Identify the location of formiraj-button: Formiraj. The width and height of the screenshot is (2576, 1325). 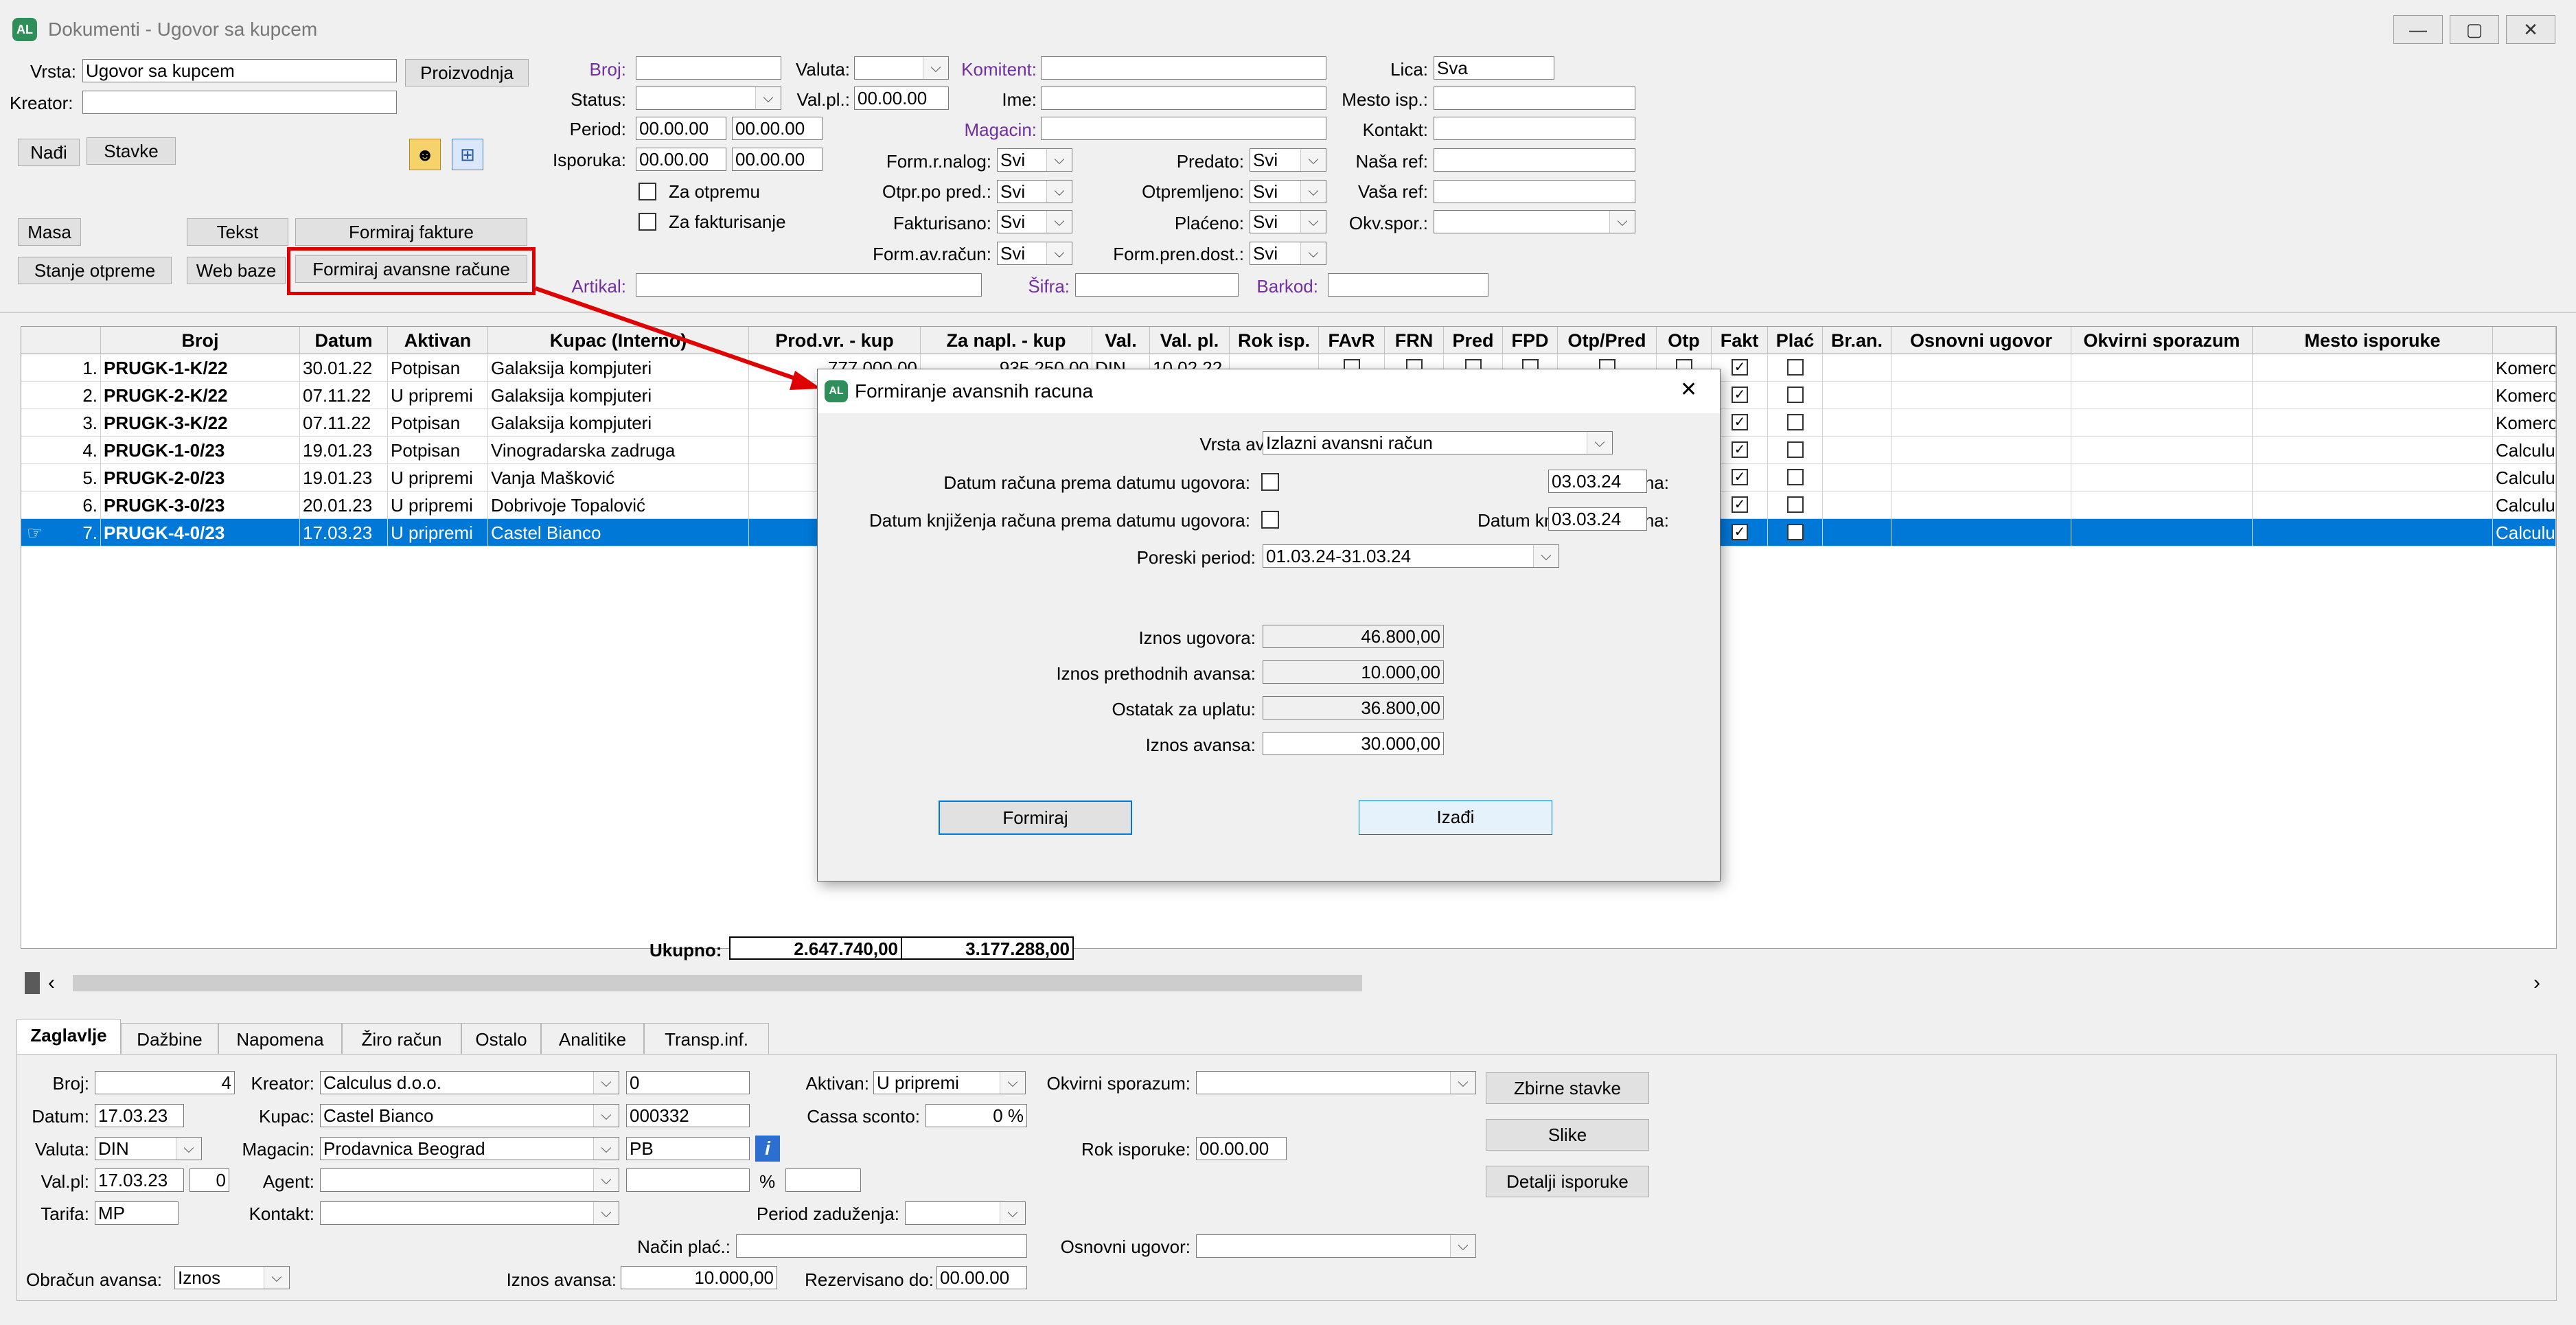
(1035, 817).